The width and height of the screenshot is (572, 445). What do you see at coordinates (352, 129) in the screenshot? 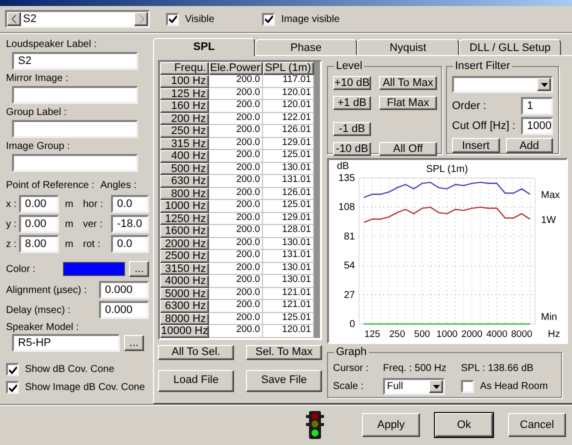
I see `level-button: -1 dB` at bounding box center [352, 129].